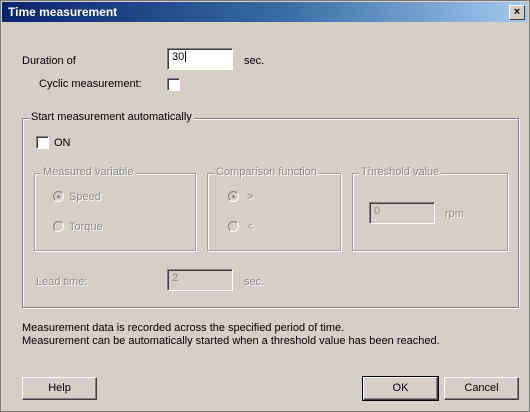 The width and height of the screenshot is (530, 412). Describe the element at coordinates (85, 197) in the screenshot. I see `speed-label: Speed` at that location.